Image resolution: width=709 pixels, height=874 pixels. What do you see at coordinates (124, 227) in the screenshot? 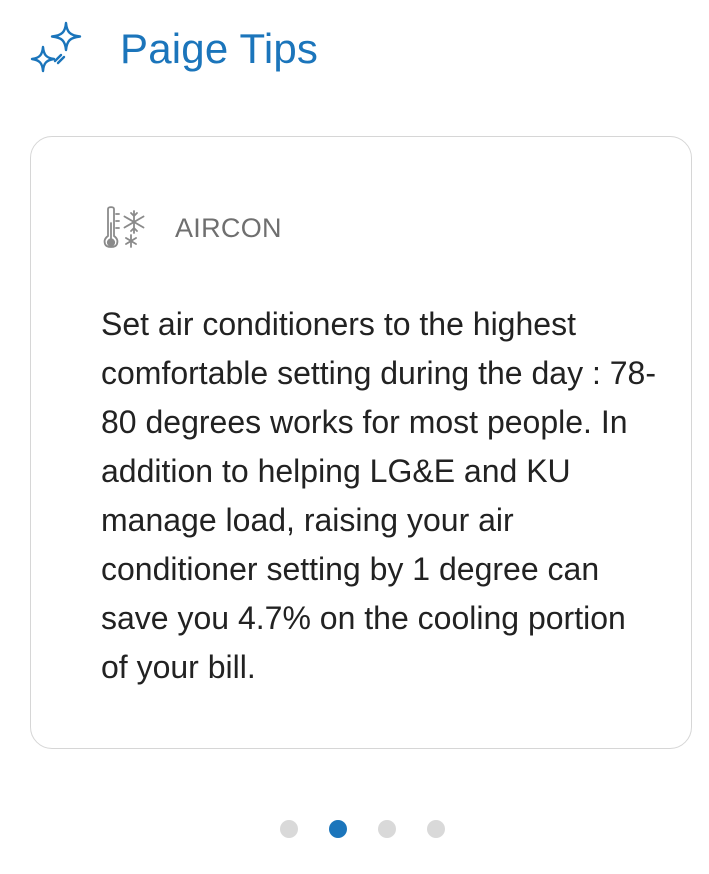
I see `thermometer-snowflake-icon` at bounding box center [124, 227].